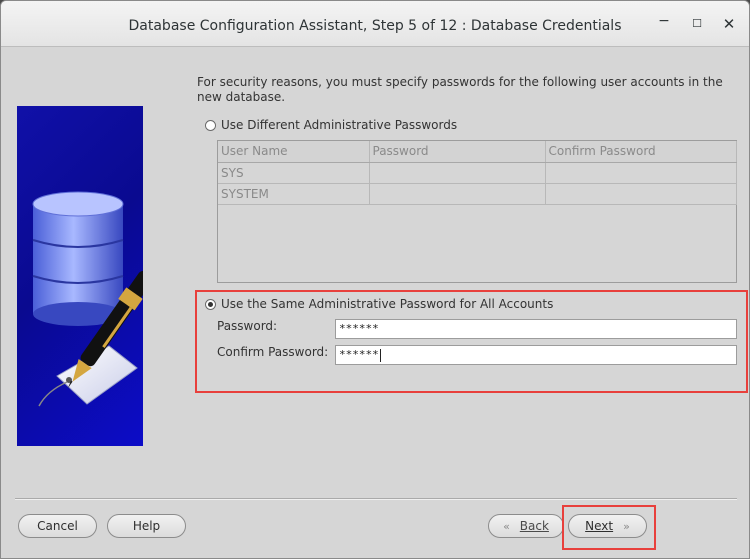 The height and width of the screenshot is (559, 750). Describe the element at coordinates (536, 329) in the screenshot. I see `password-input: ******` at that location.